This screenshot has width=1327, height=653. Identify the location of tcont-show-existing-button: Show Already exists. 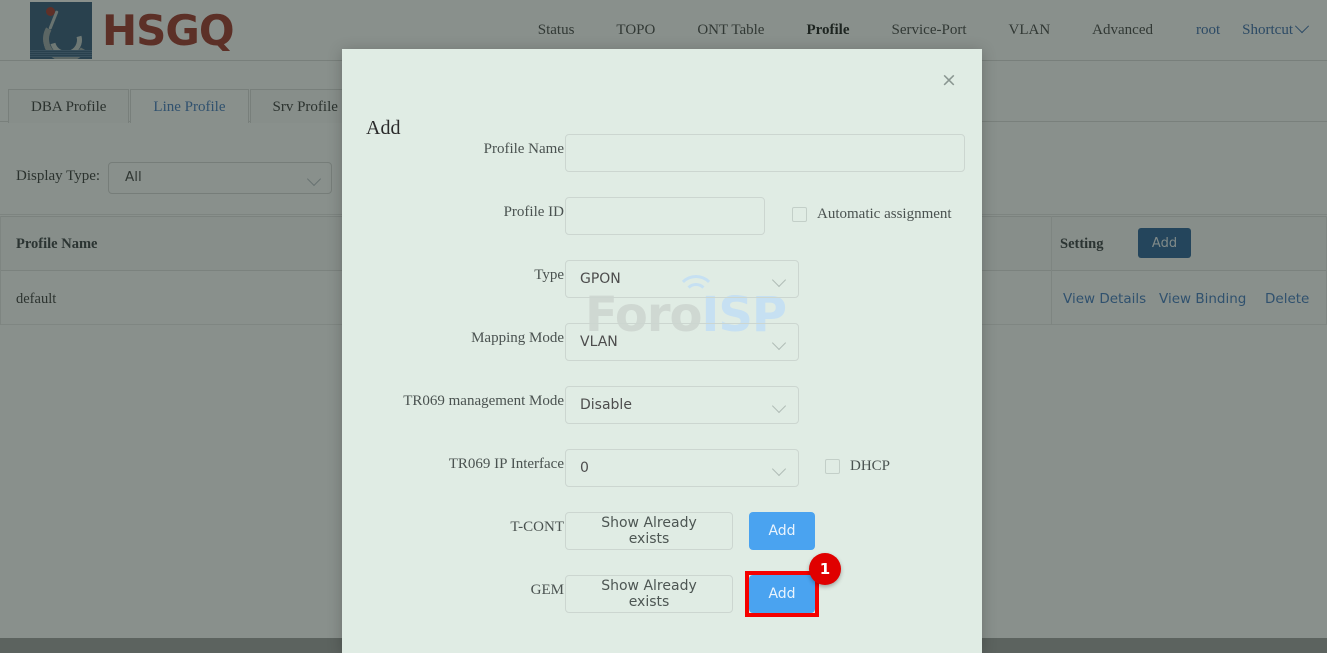
(649, 531).